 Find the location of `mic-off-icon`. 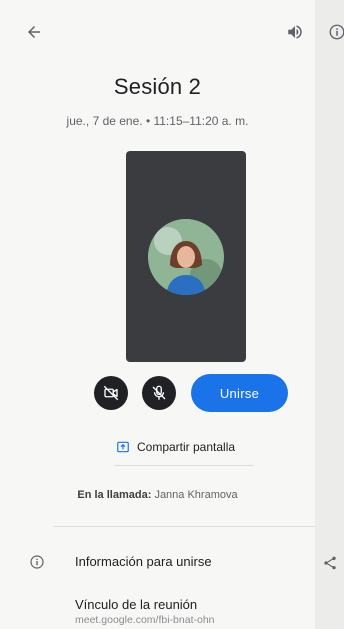

mic-off-icon is located at coordinates (159, 392).